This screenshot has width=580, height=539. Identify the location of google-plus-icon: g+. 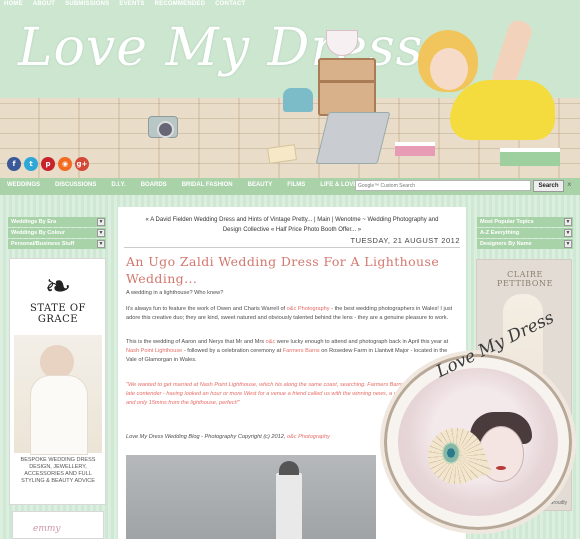
(82, 164).